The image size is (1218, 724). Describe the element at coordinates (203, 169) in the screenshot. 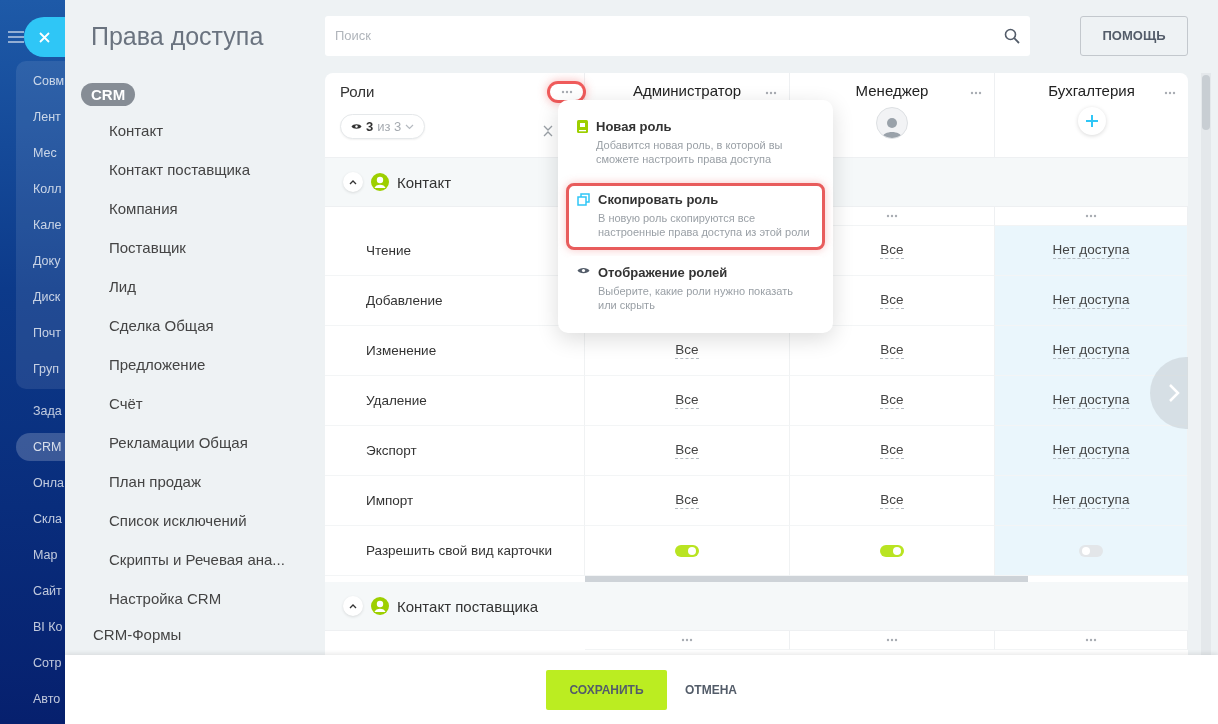

I see `sidebar-item: Контакт поставщика` at that location.